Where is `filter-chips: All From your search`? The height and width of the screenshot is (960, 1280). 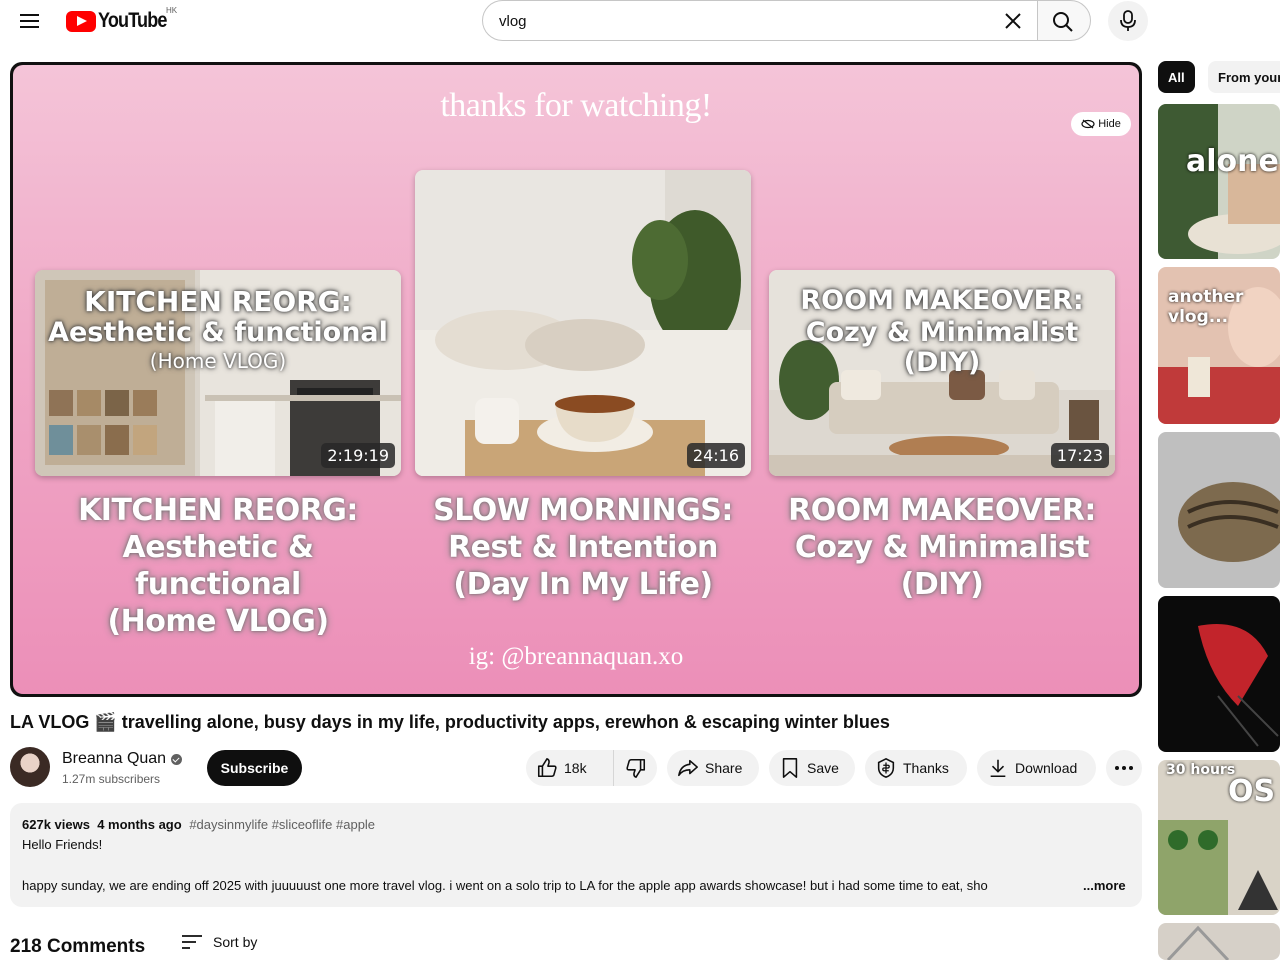
filter-chips: All From your search is located at coordinates (1219, 77).